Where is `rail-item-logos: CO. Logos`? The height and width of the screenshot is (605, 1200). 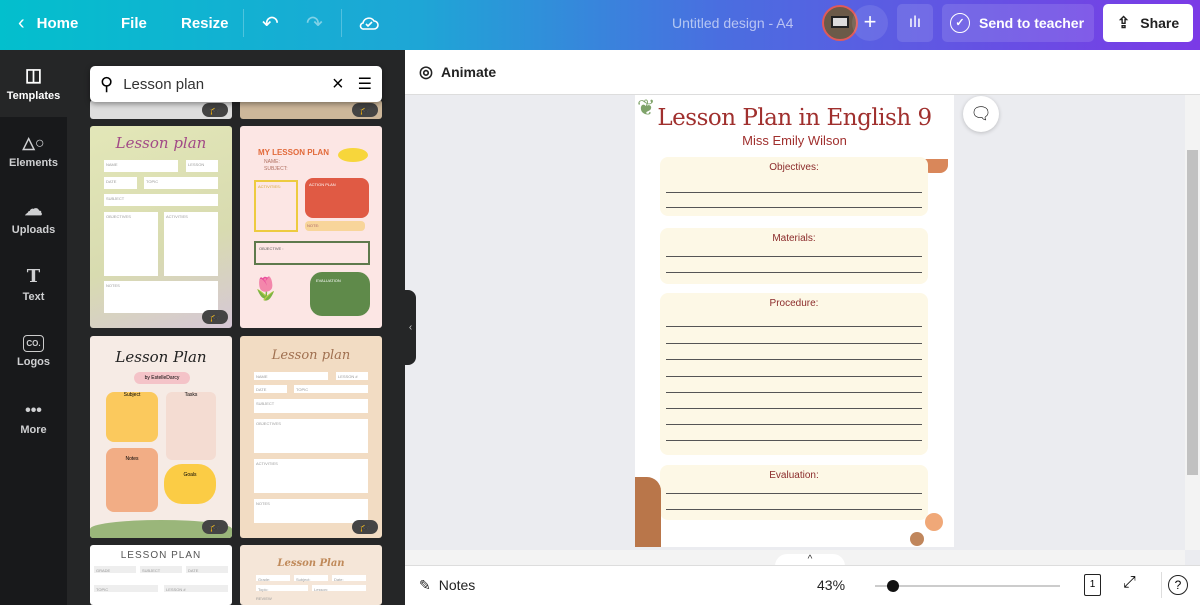 rail-item-logos: CO. Logos is located at coordinates (33, 351).